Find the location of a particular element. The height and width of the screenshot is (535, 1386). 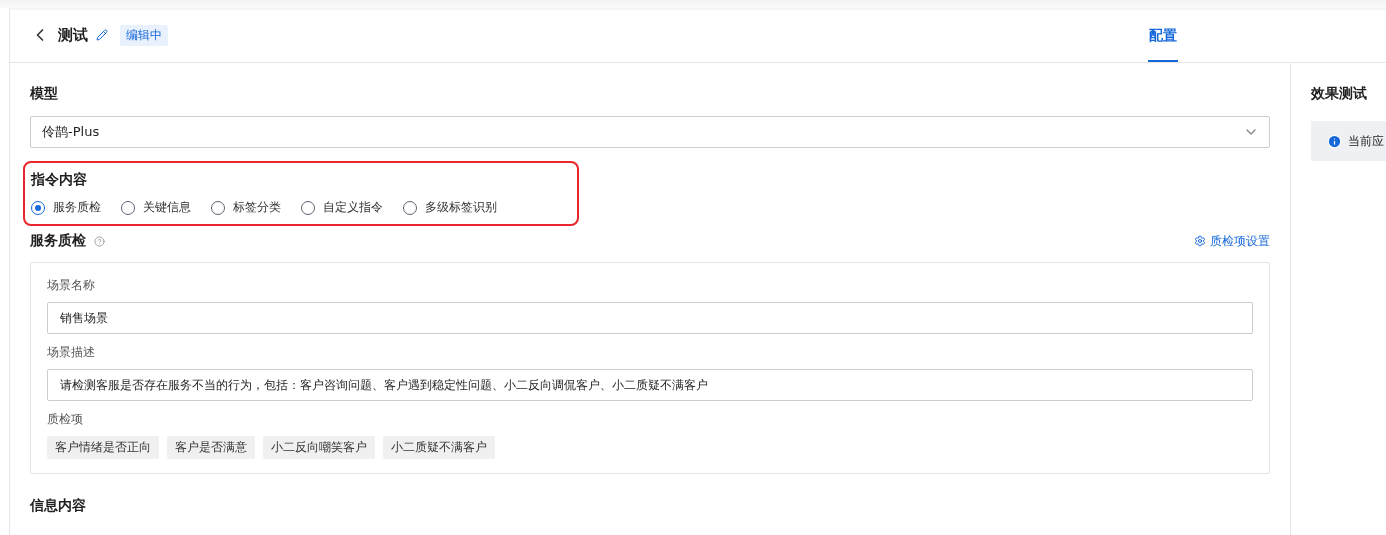

field-label: 质检项 is located at coordinates (65, 419).